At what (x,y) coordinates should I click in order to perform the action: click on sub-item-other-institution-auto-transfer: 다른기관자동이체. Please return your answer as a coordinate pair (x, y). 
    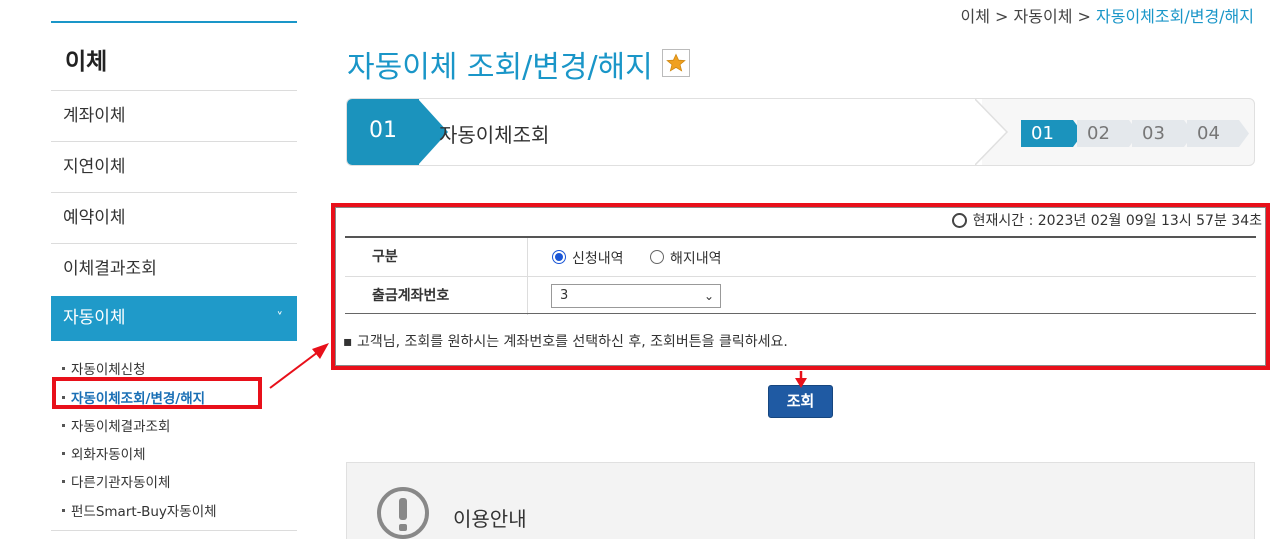
    Looking at the image, I should click on (116, 481).